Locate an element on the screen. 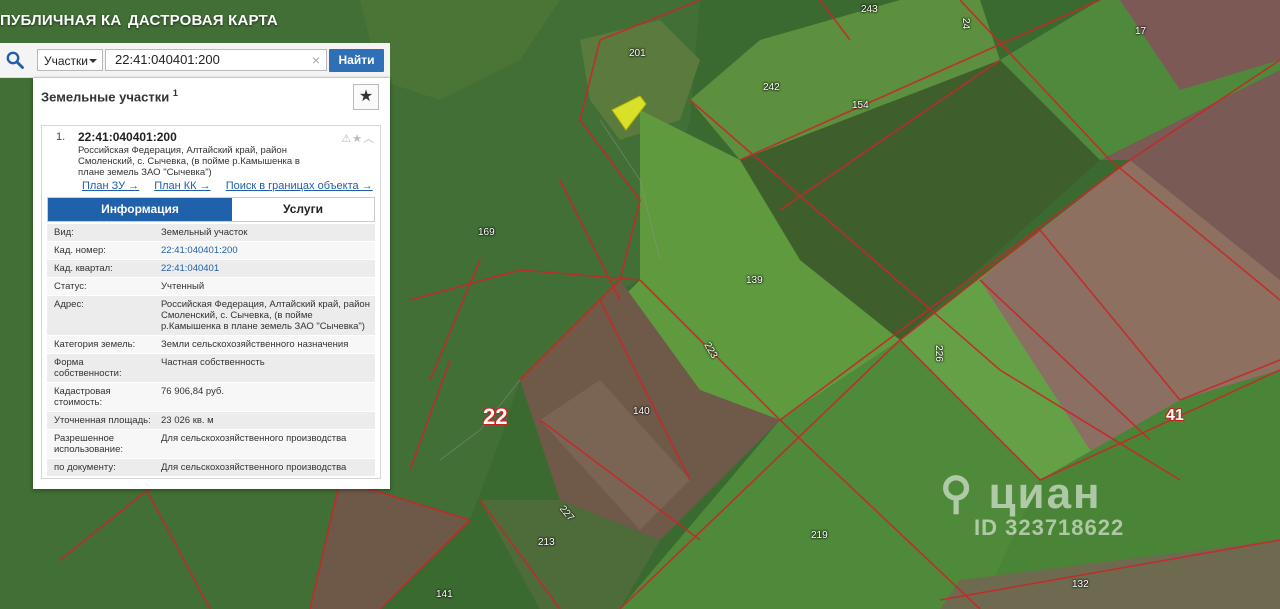 Image resolution: width=1280 pixels, height=609 pixels. watermark: ⚲ циан ID 323718622 is located at coordinates (1032, 504).